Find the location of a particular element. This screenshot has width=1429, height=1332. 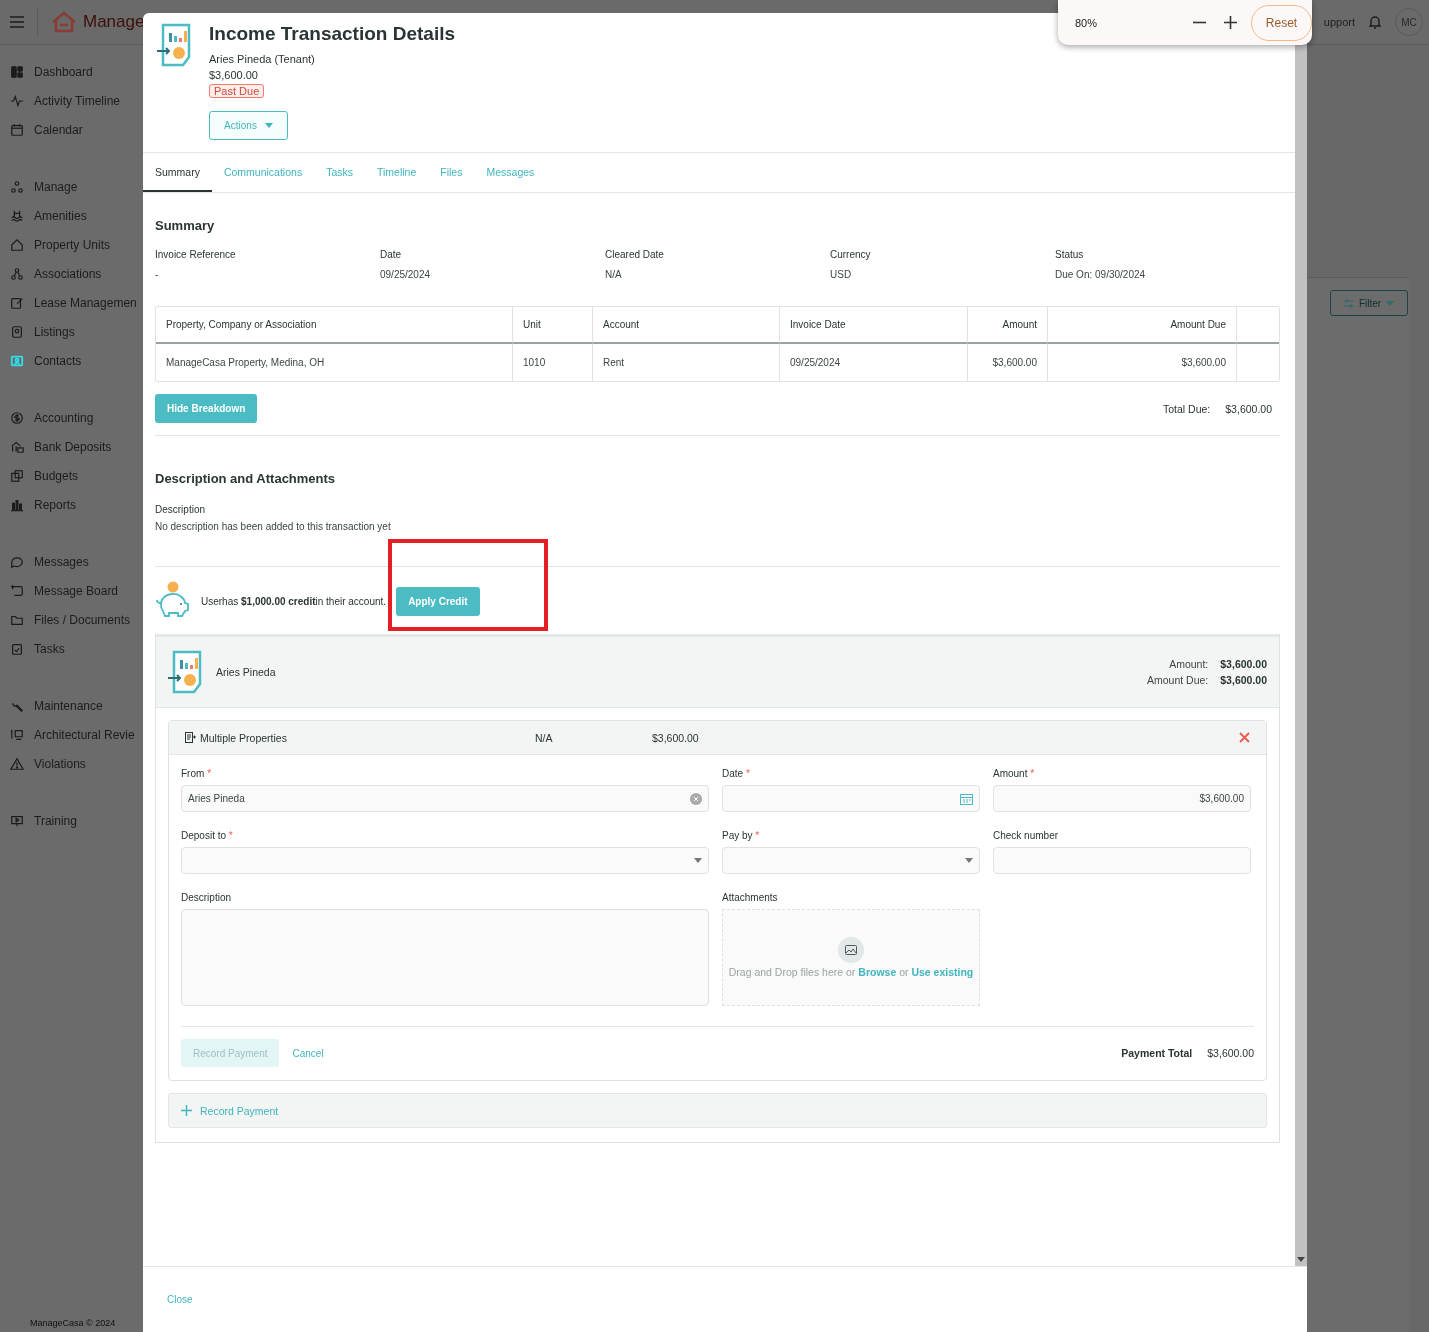

sidebar-item: Tasks is located at coordinates (71, 648).